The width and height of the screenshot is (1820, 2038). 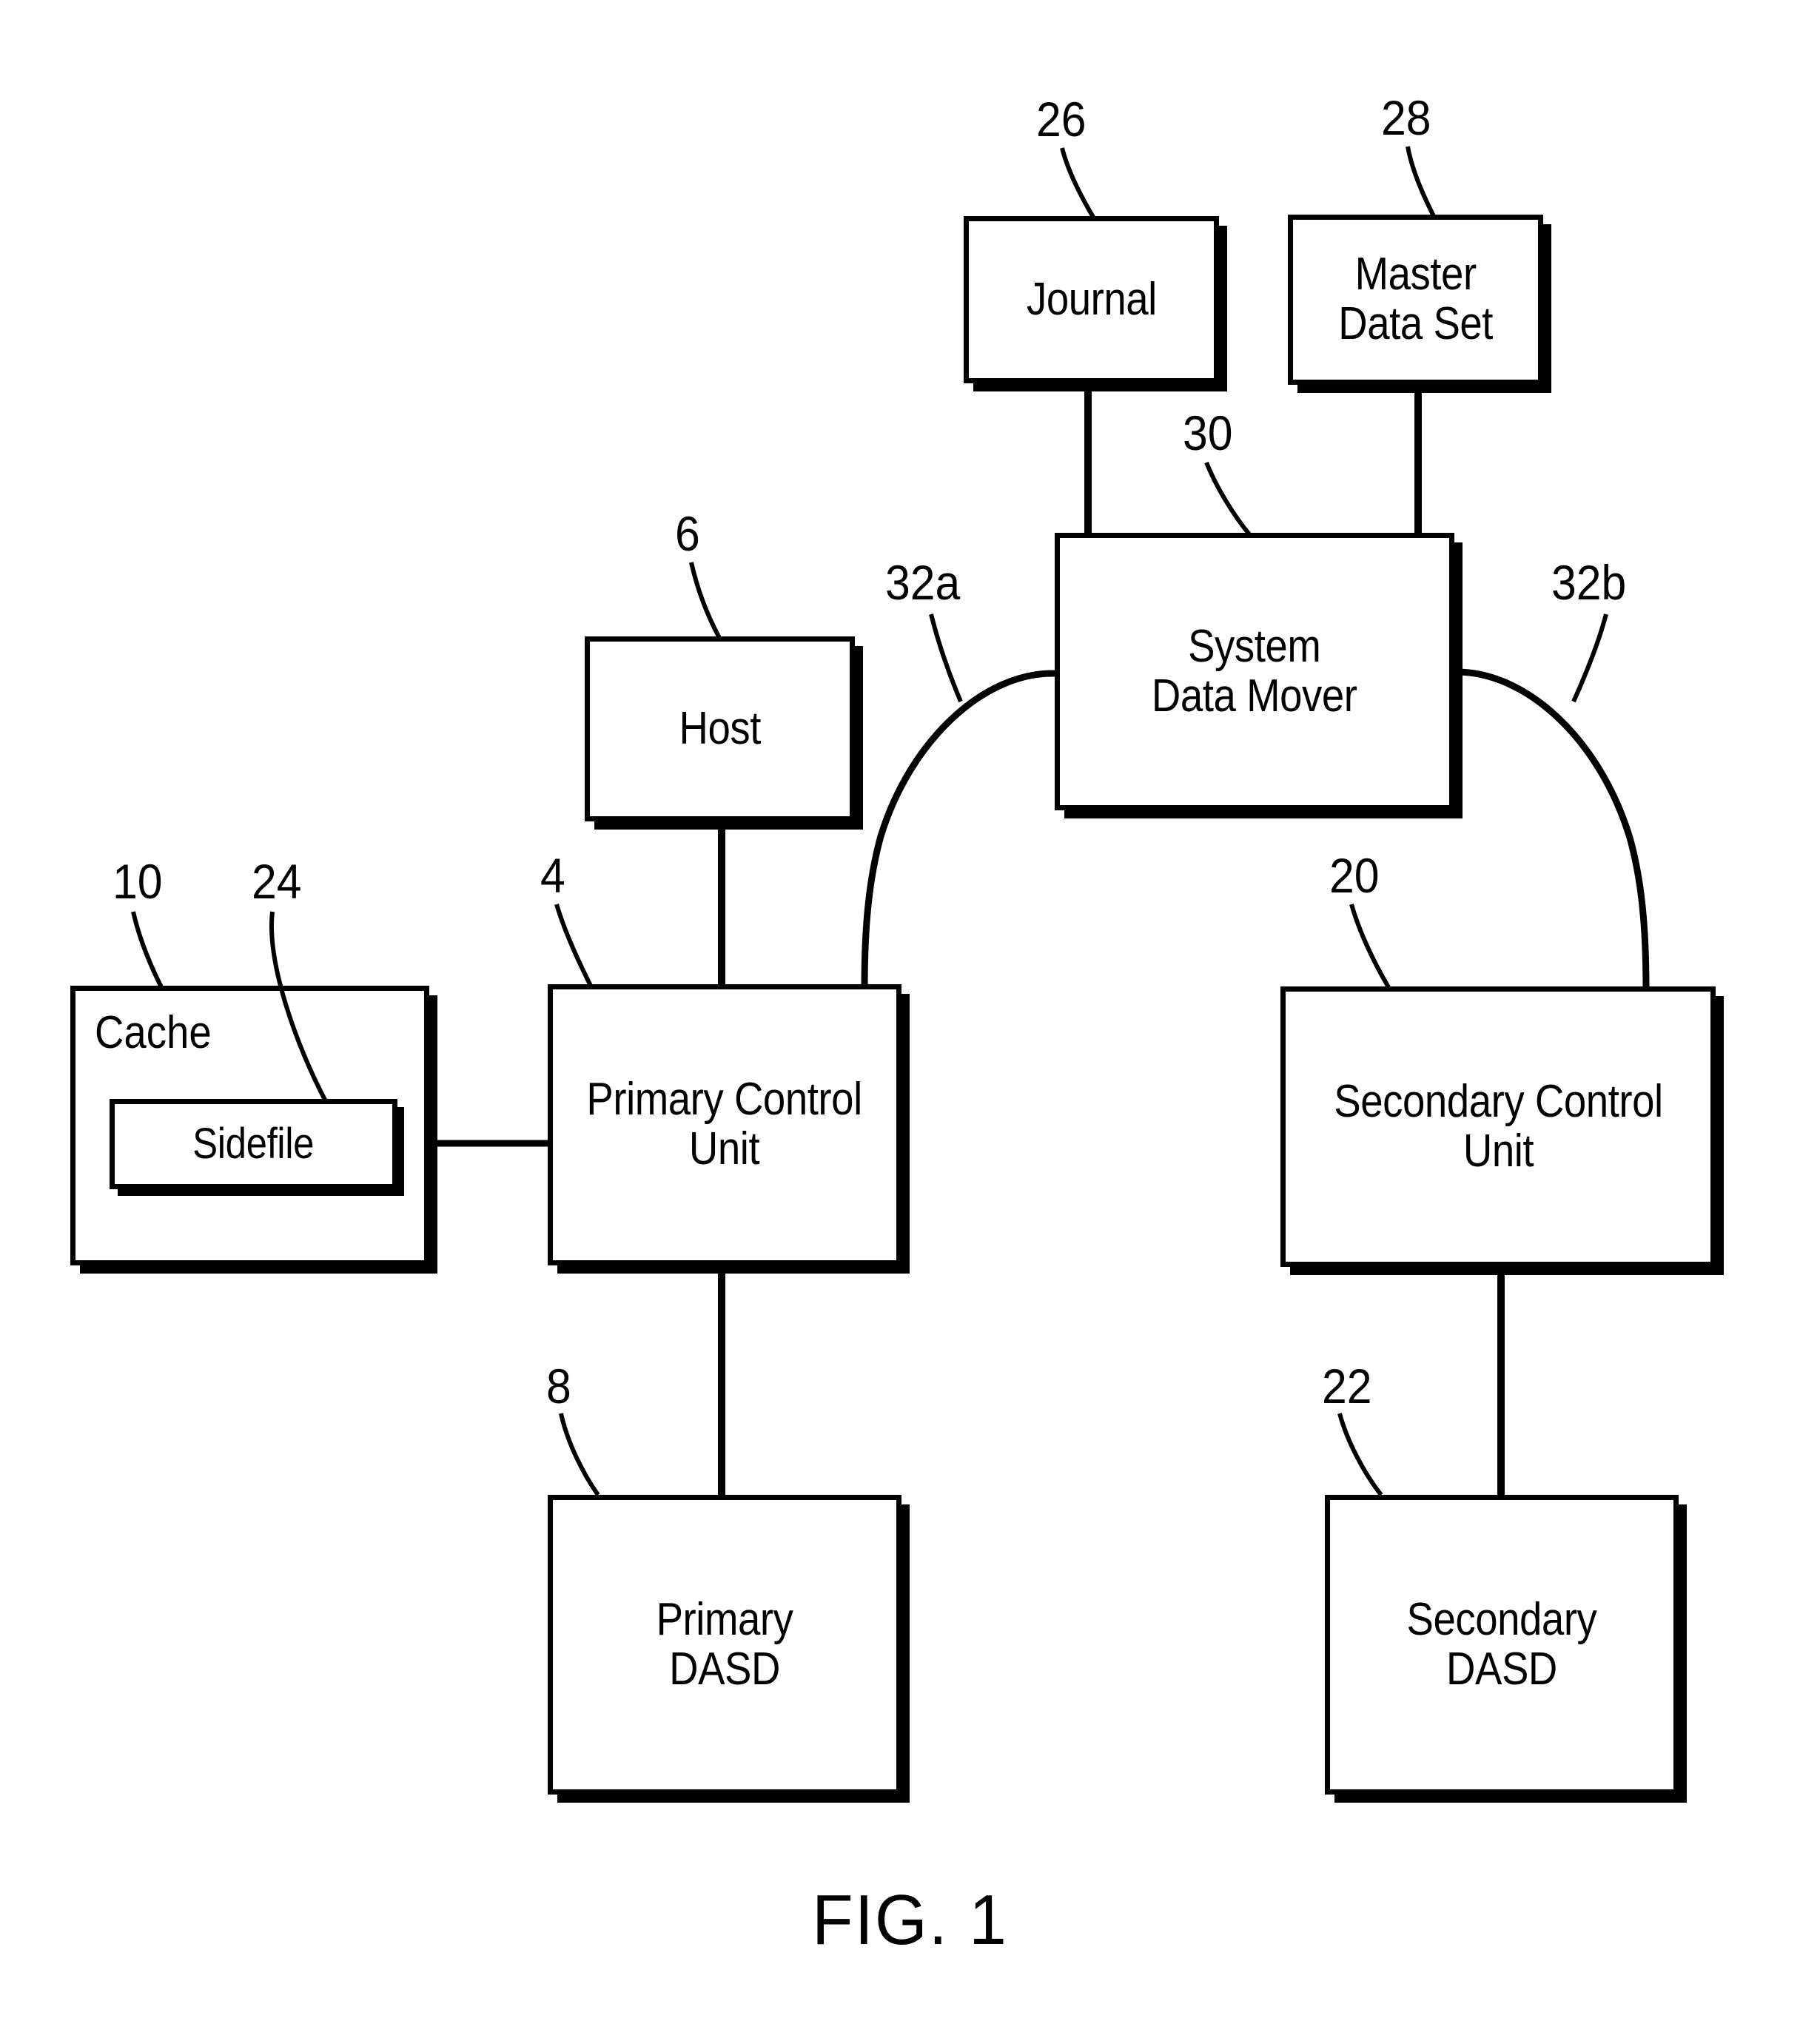 I want to click on node-primary-control-unit: Primary Control Unit, so click(x=724, y=1124).